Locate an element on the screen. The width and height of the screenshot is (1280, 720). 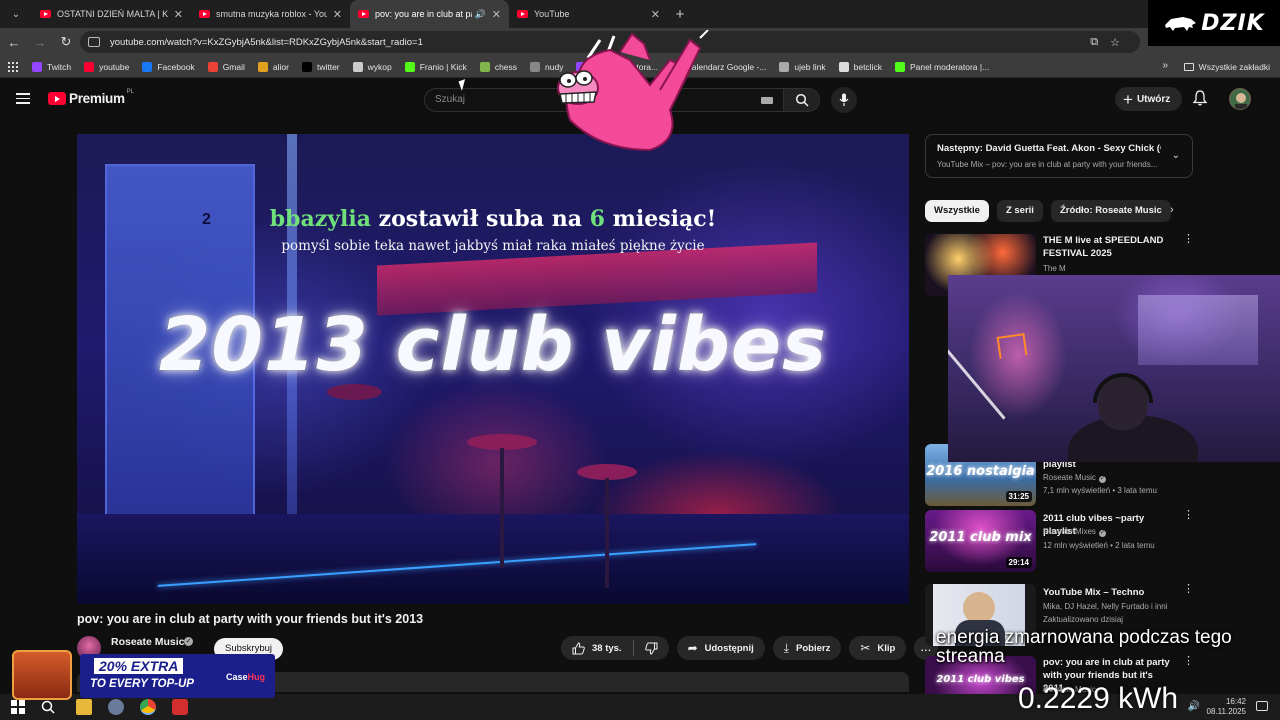
voice-search-button is located at coordinates (844, 100).